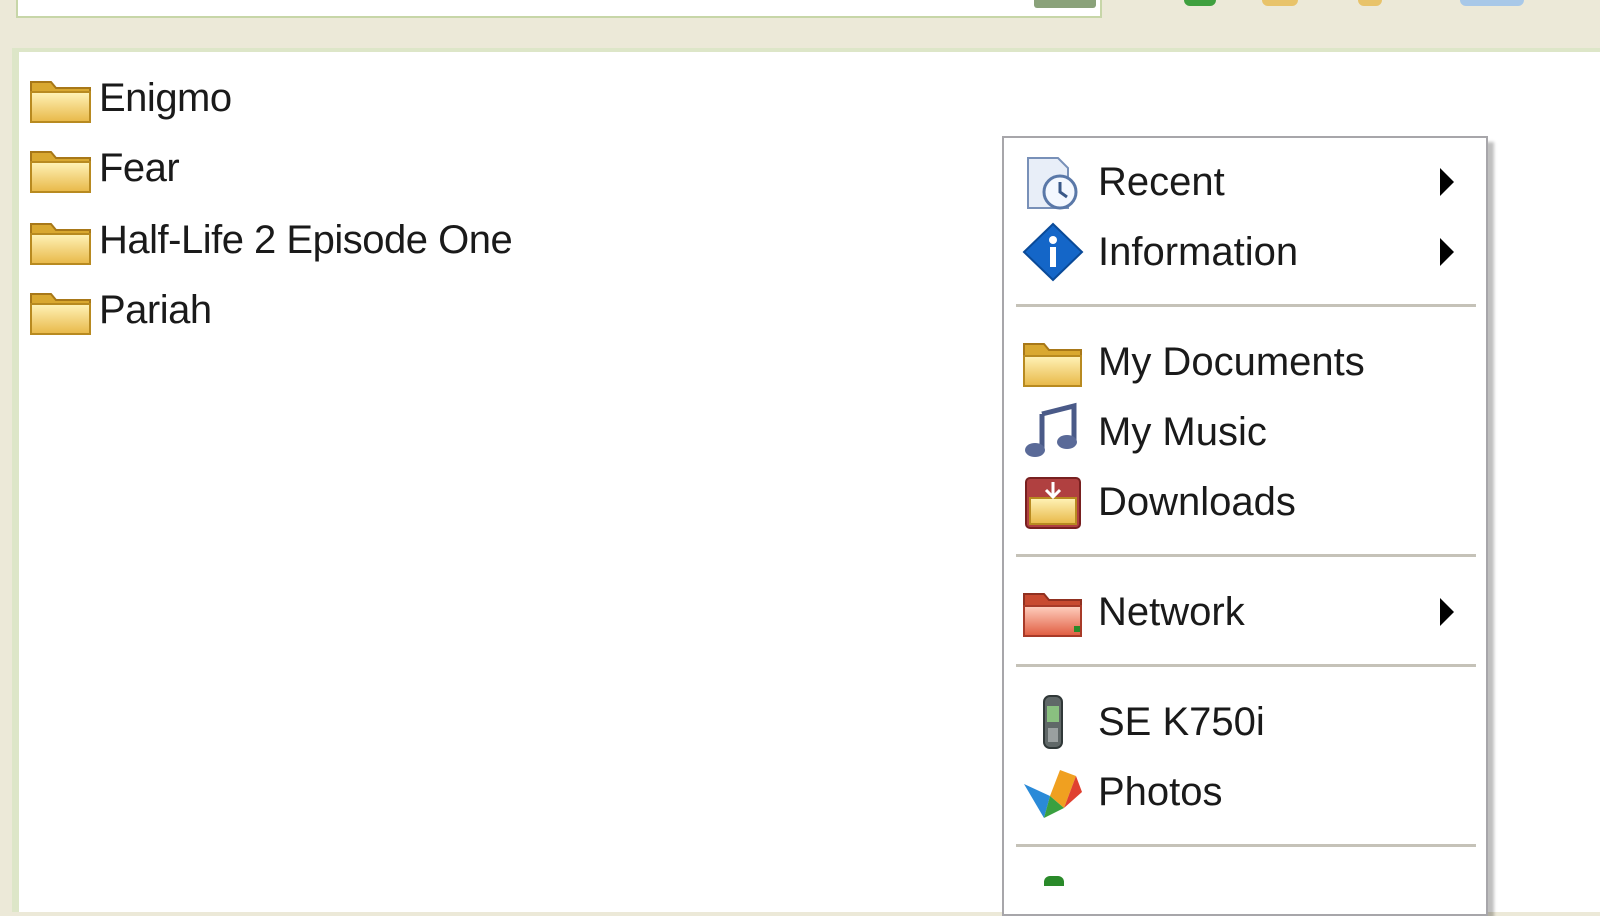 This screenshot has width=1600, height=916. I want to click on menu-item-label: Photos, so click(1160, 791).